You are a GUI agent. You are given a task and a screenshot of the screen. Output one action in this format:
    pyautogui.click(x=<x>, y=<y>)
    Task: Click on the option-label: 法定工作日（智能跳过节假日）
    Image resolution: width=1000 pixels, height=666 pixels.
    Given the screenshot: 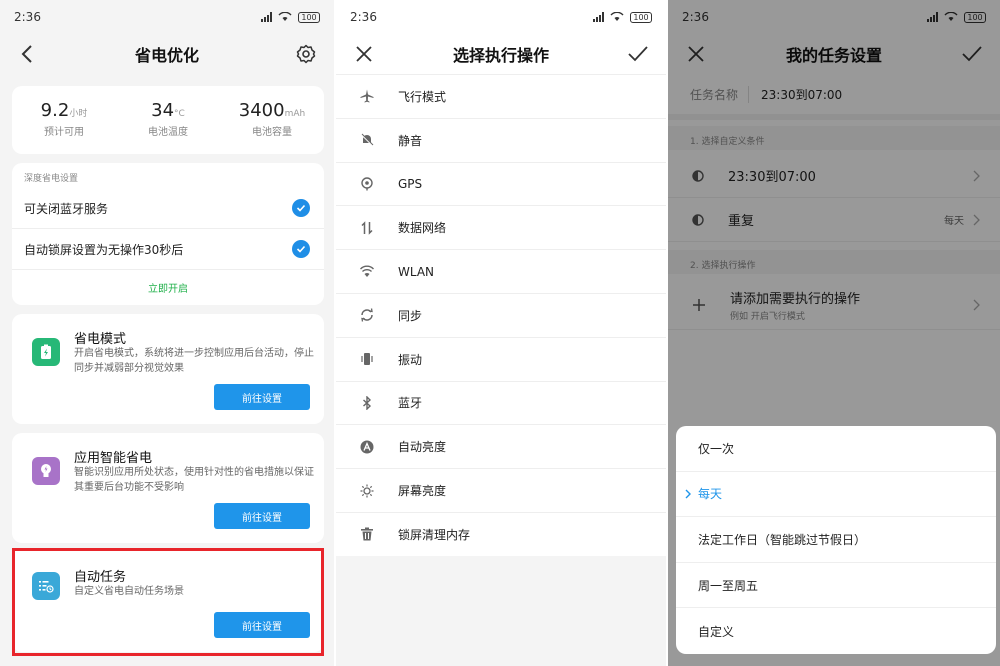 What is the action you would take?
    pyautogui.click(x=782, y=539)
    